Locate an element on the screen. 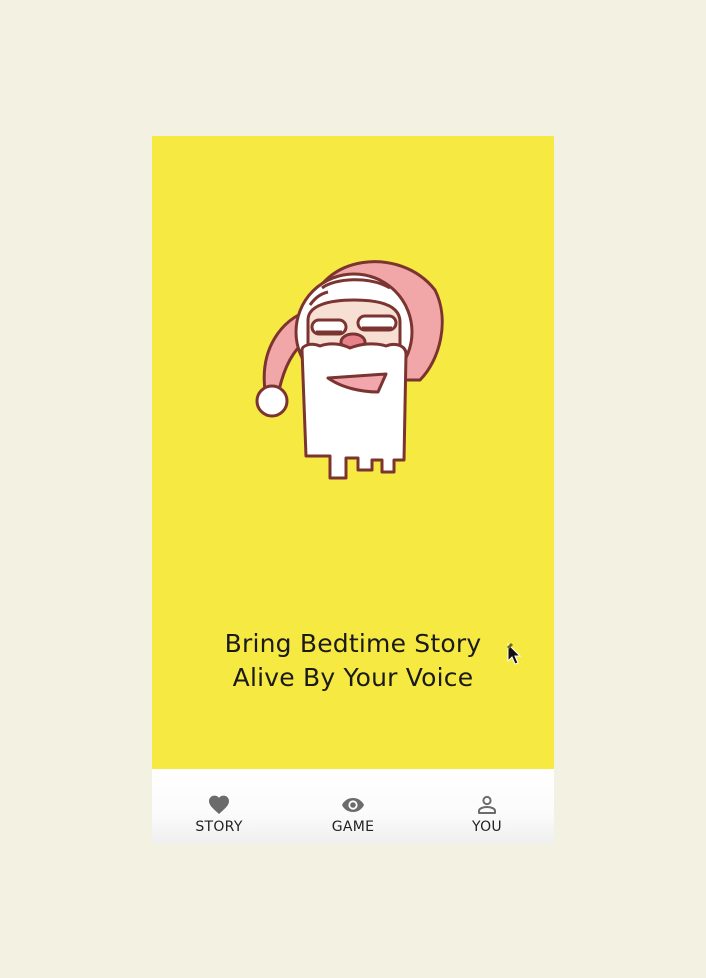  person-icon is located at coordinates (487, 804).